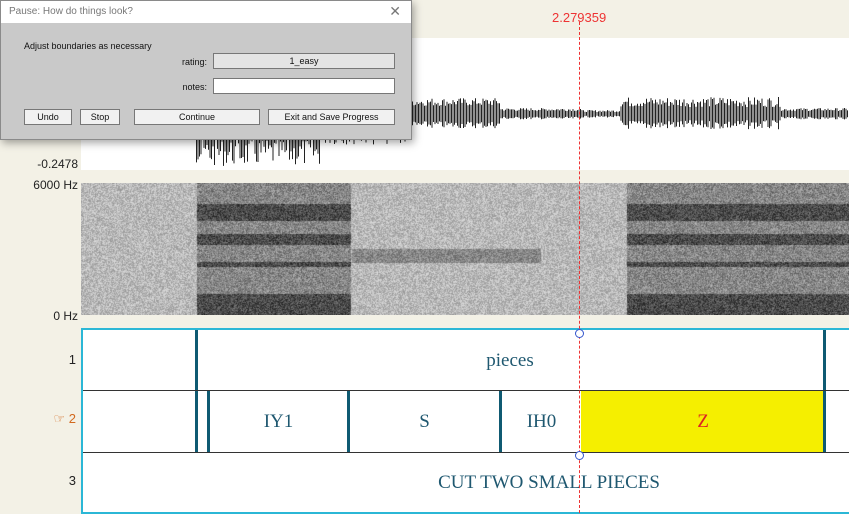 Image resolution: width=849 pixels, height=514 pixels. Describe the element at coordinates (197, 117) in the screenshot. I see `continue-button: Continue` at that location.